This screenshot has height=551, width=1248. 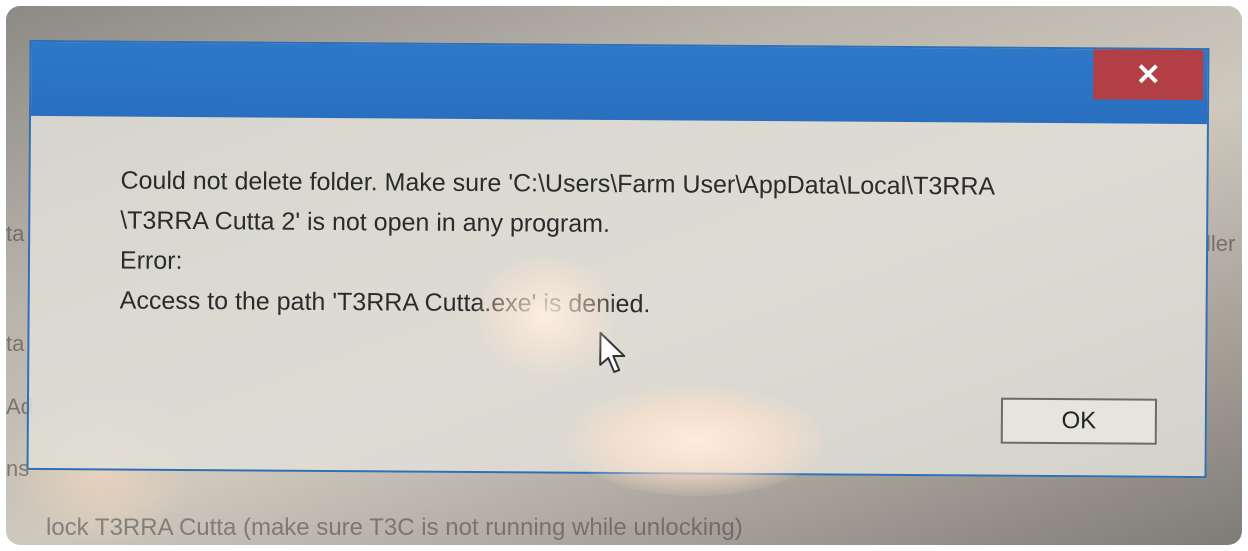 What do you see at coordinates (1221, 243) in the screenshot?
I see `background-text-fragment: ller` at bounding box center [1221, 243].